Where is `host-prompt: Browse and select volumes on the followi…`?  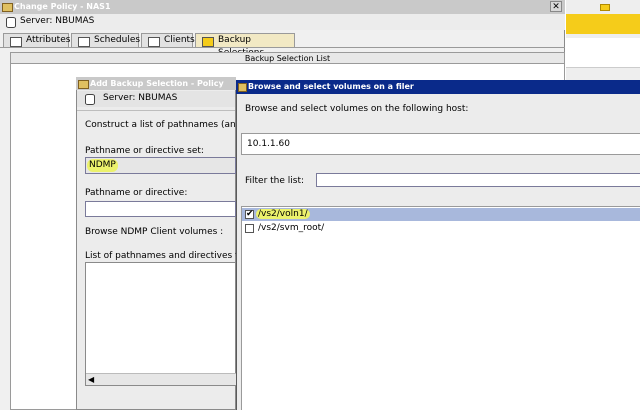
host-prompt: Browse and select volumes on the followi… is located at coordinates (357, 109).